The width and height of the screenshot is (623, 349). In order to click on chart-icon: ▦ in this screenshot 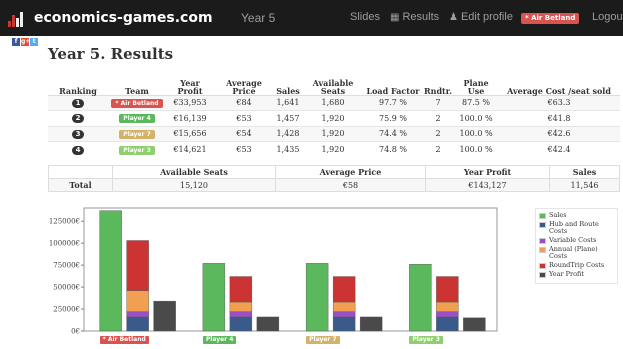, I will do `click(395, 17)`.